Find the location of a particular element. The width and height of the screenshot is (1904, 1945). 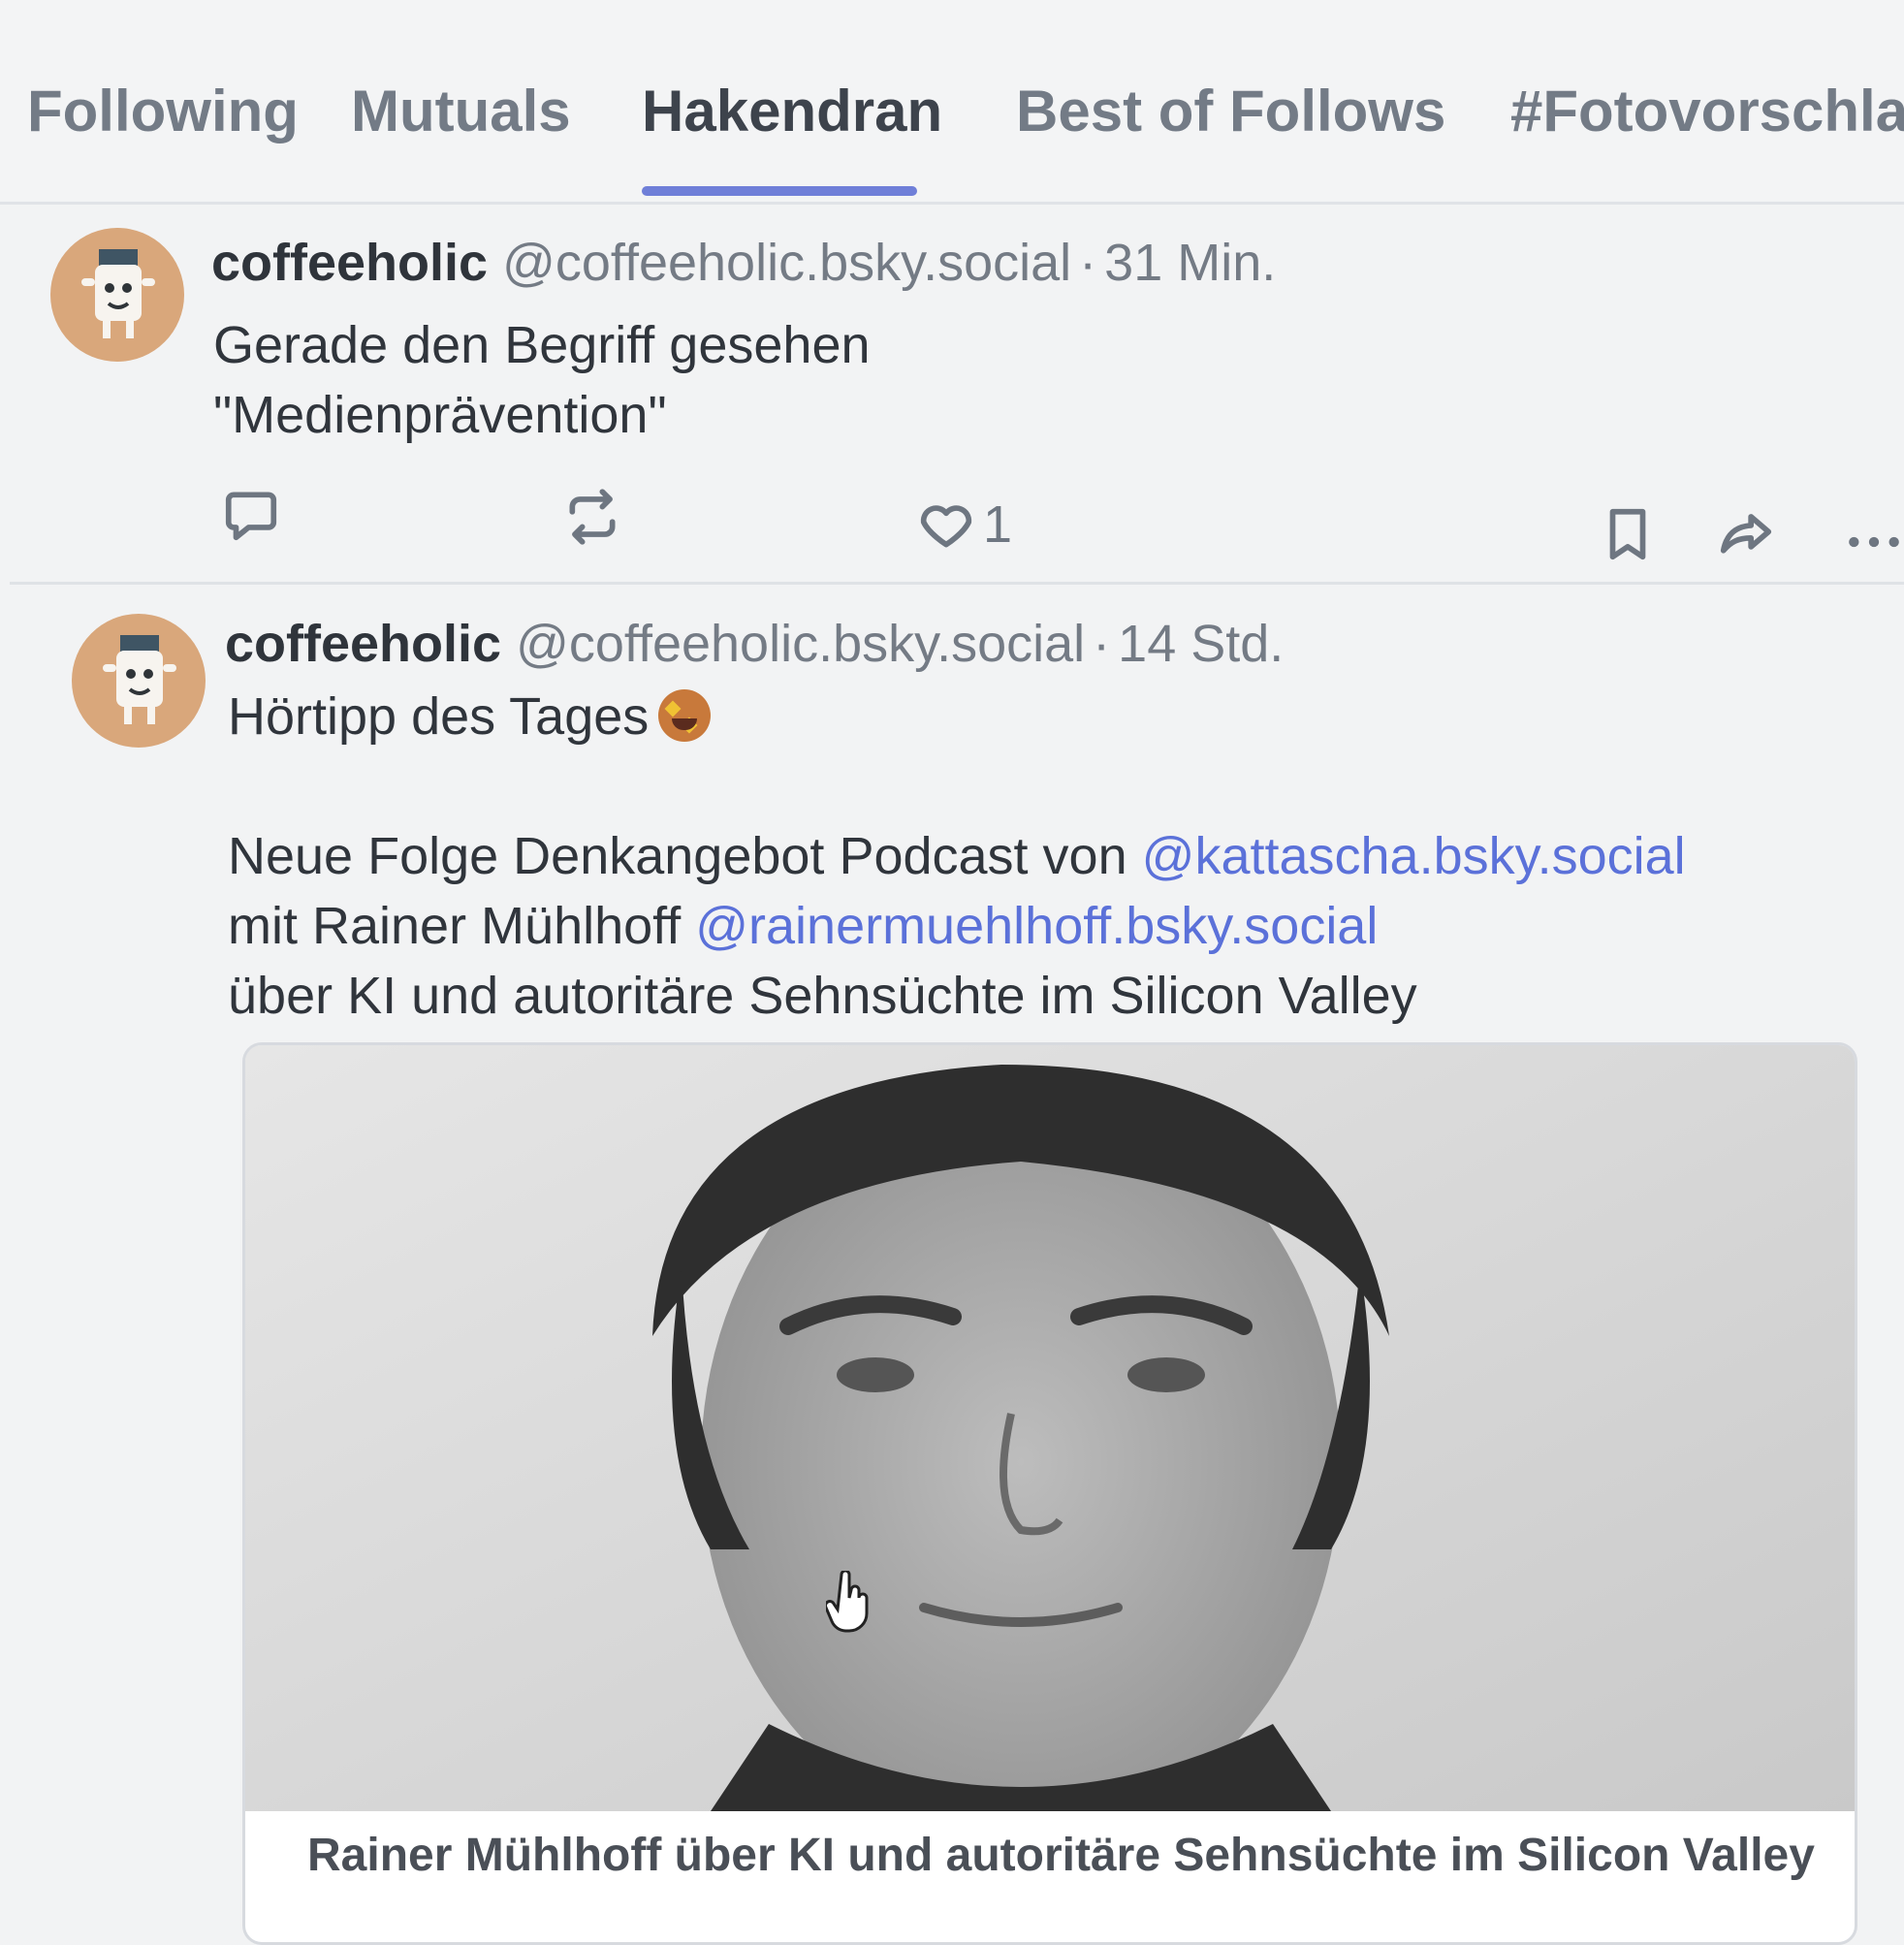

post-timestamp: 14 Std. is located at coordinates (1201, 644).